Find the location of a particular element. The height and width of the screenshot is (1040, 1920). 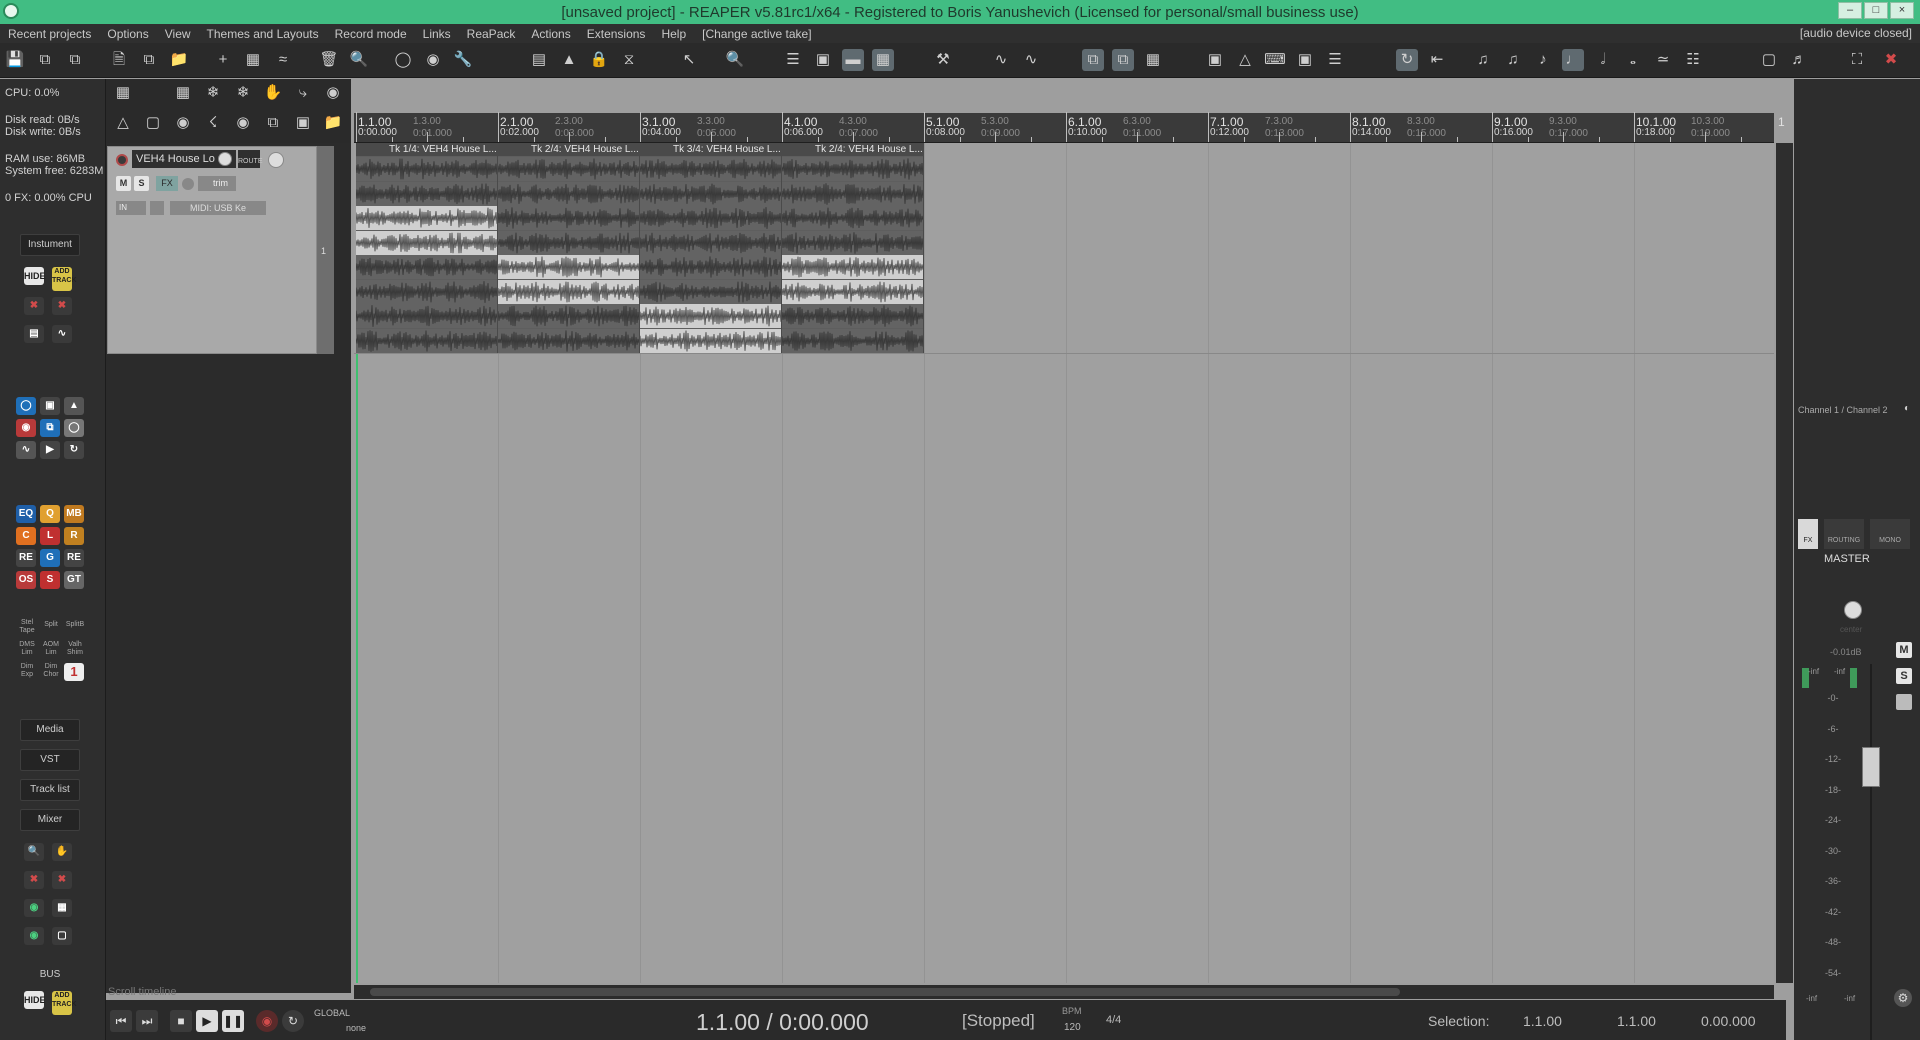

trim-button: trim is located at coordinates (217, 183).